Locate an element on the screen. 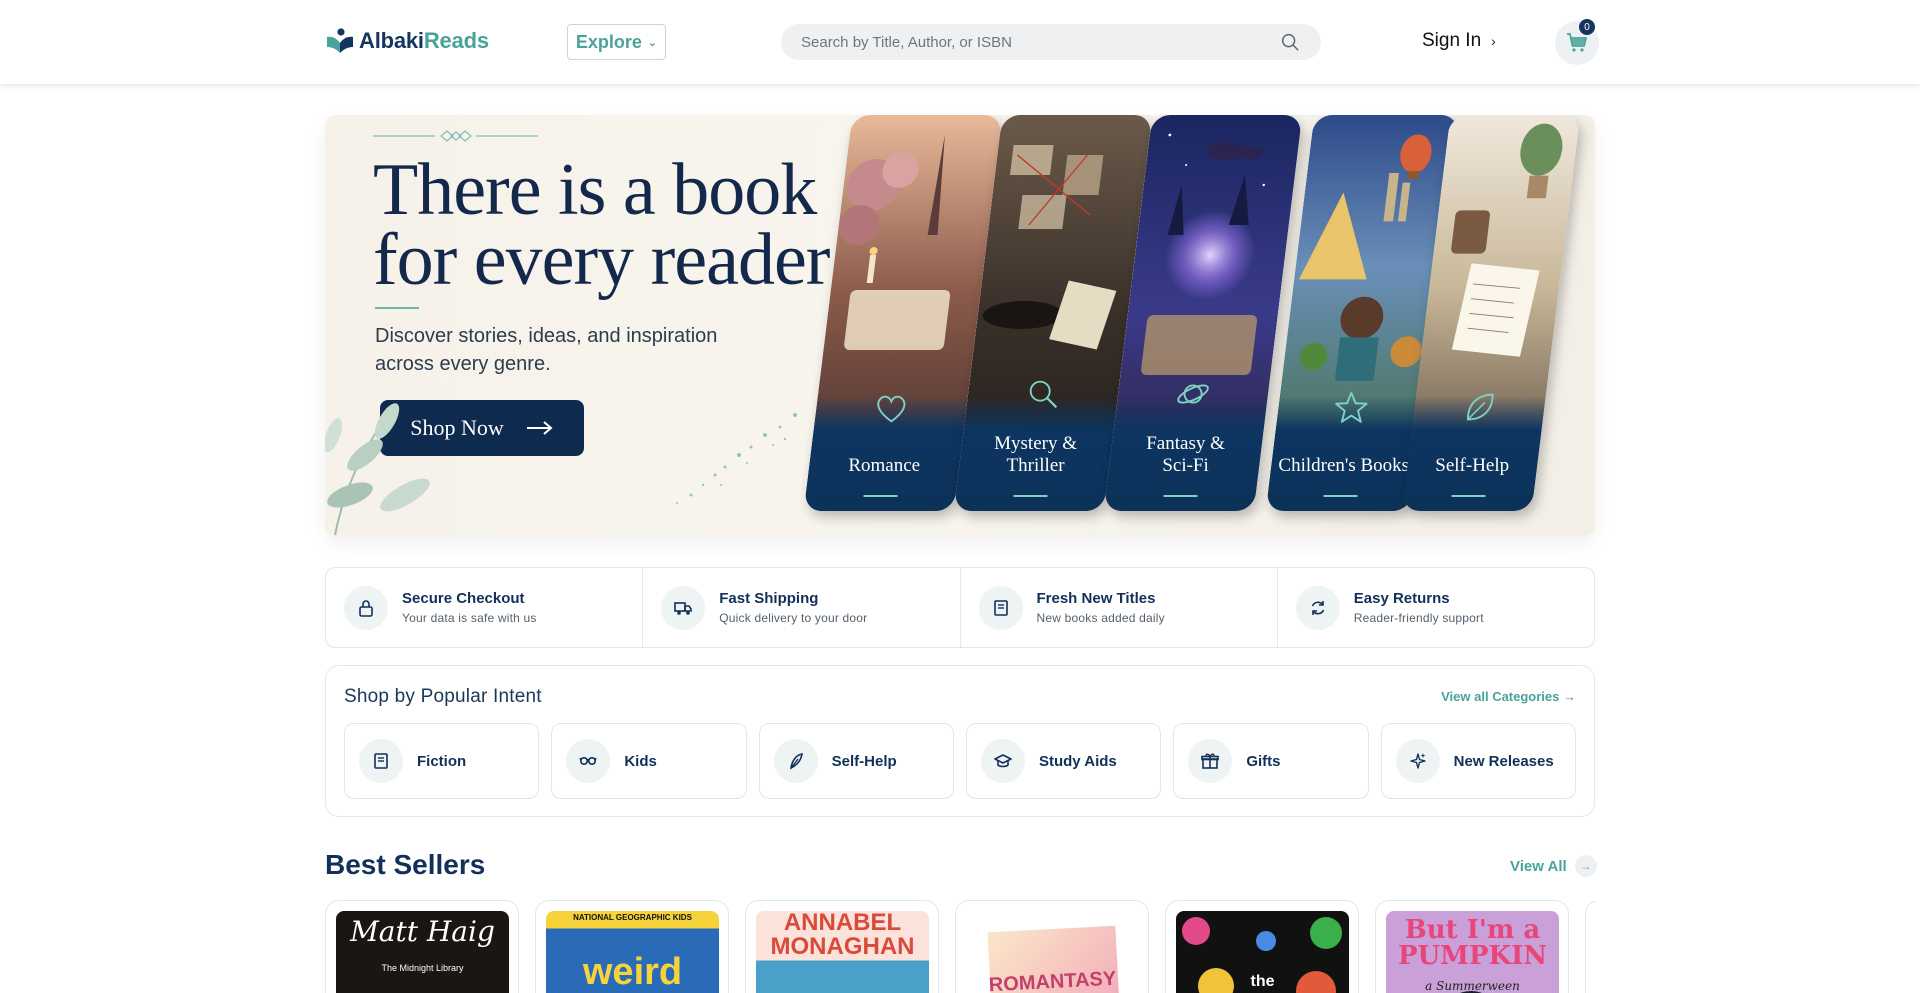  feature-subtitle: Your data is safe with us is located at coordinates (469, 618).